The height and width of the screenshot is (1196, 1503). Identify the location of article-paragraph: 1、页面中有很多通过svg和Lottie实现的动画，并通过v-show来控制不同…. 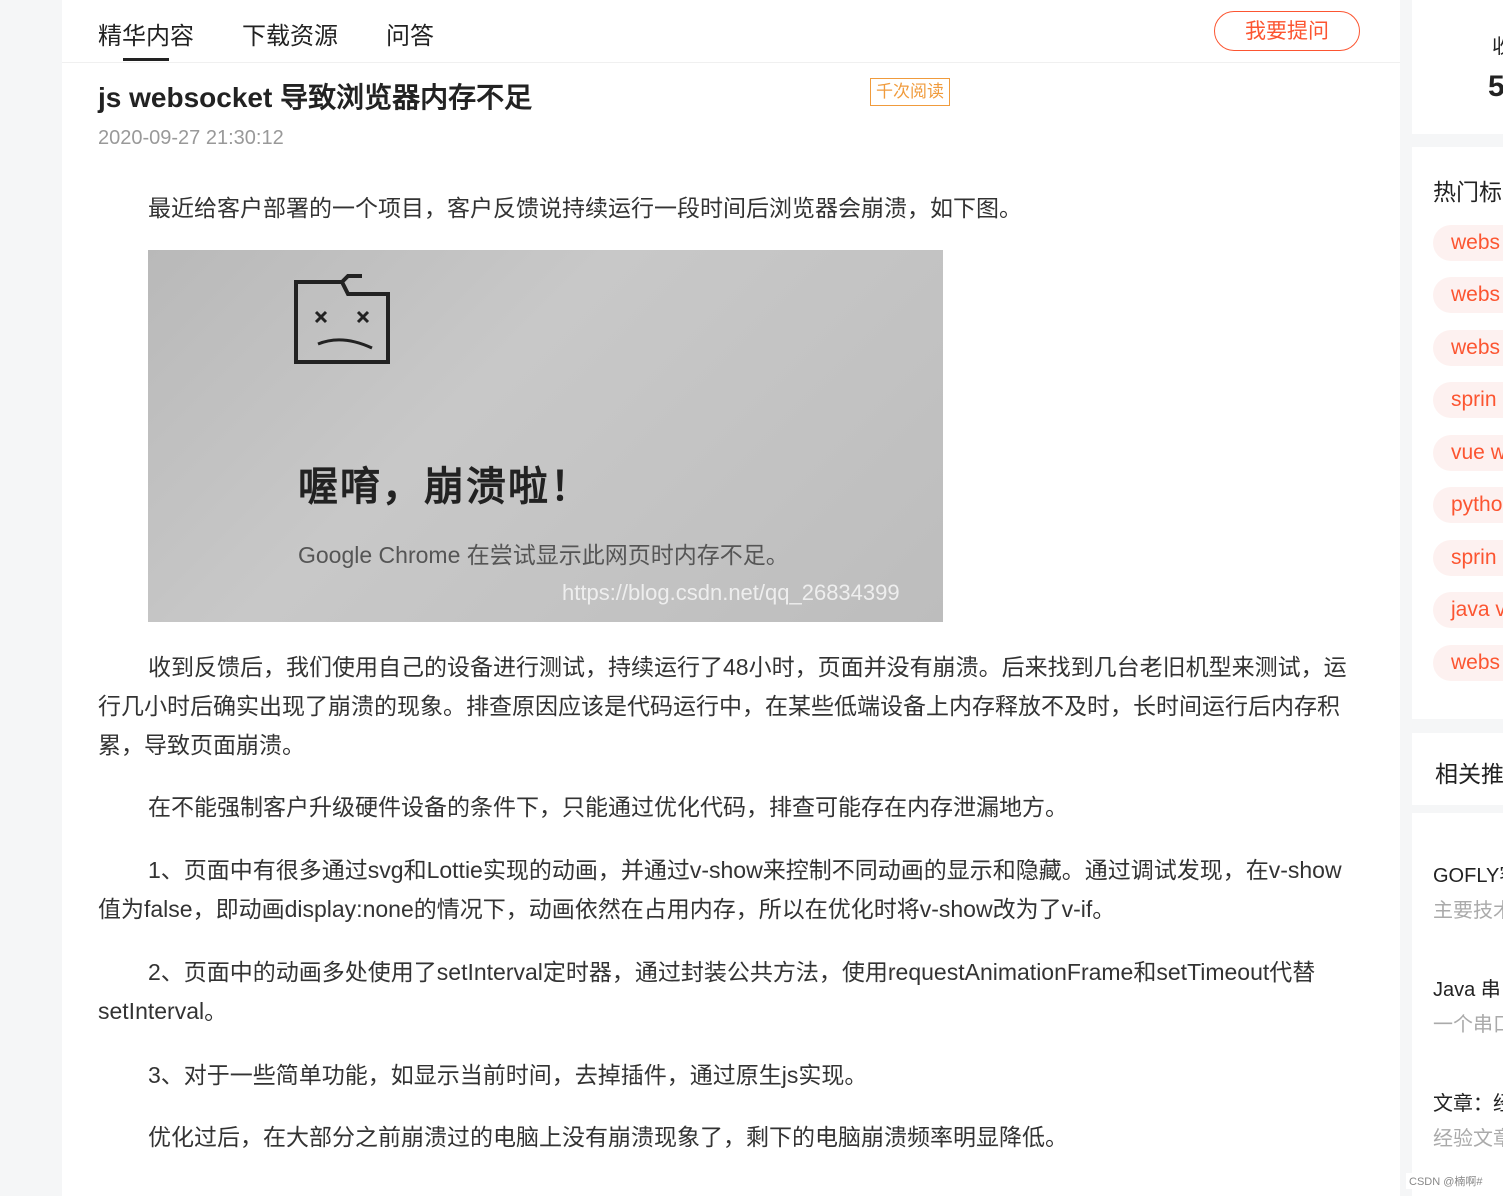
(720, 889).